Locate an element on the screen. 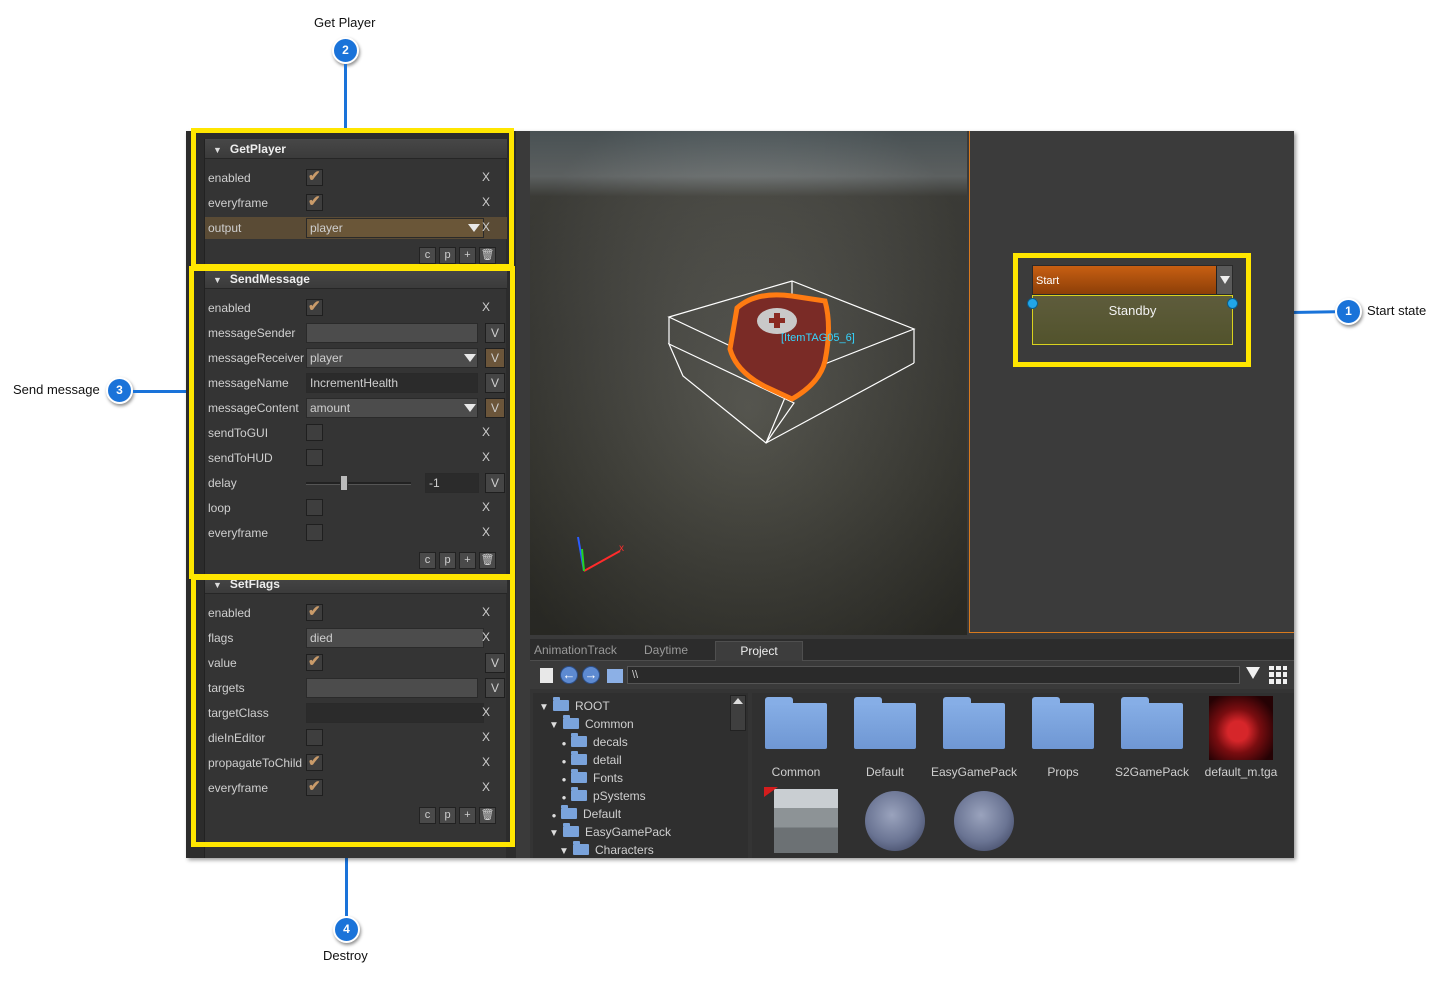 Image resolution: width=1449 pixels, height=983 pixels. message-name-field: IncrementHealth is located at coordinates (392, 383).